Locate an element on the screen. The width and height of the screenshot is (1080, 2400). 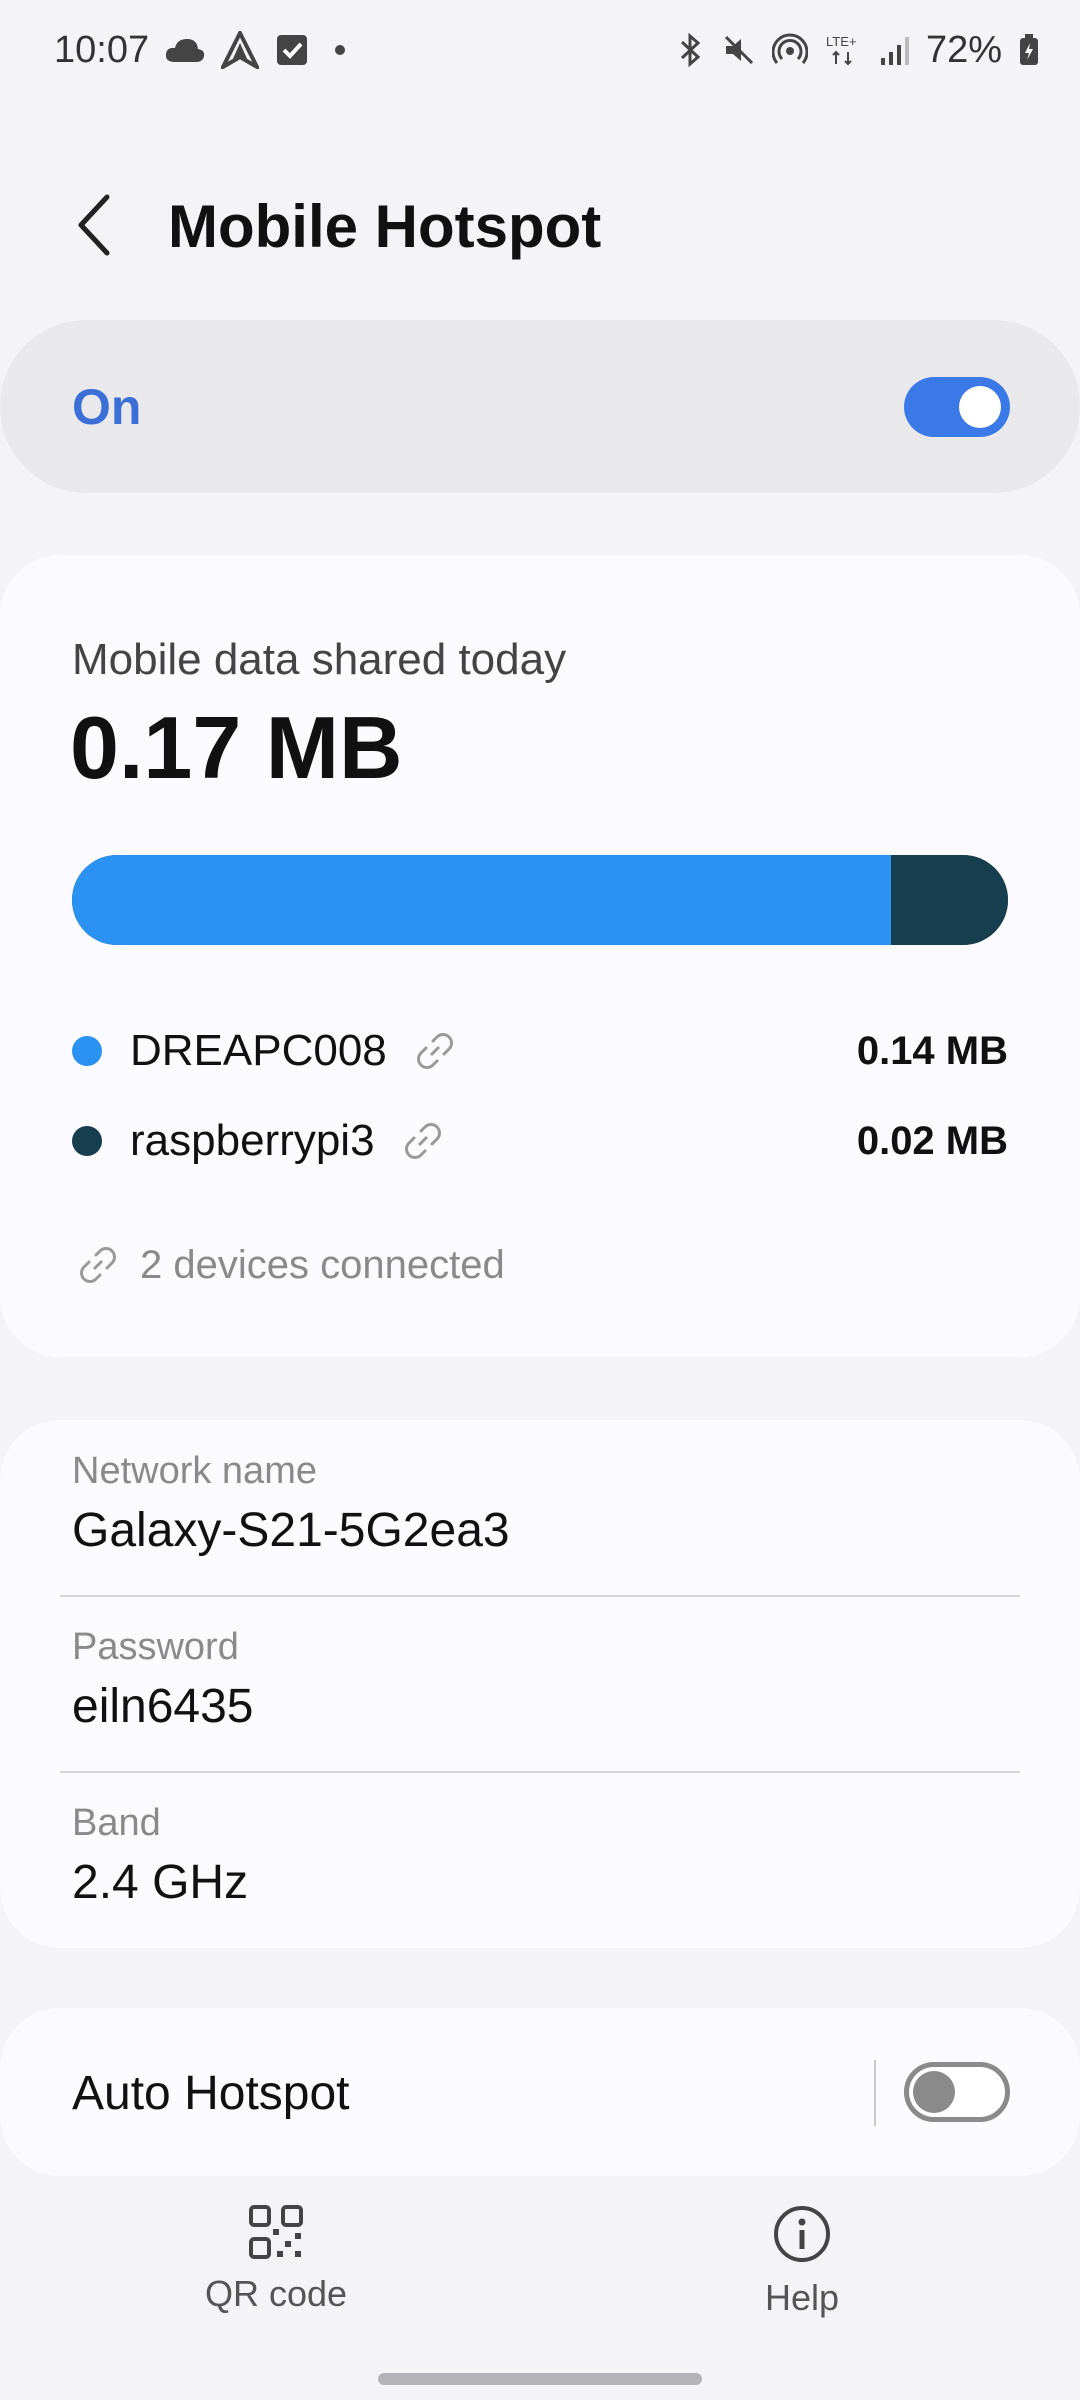
bluetooth-icon is located at coordinates (691, 50).